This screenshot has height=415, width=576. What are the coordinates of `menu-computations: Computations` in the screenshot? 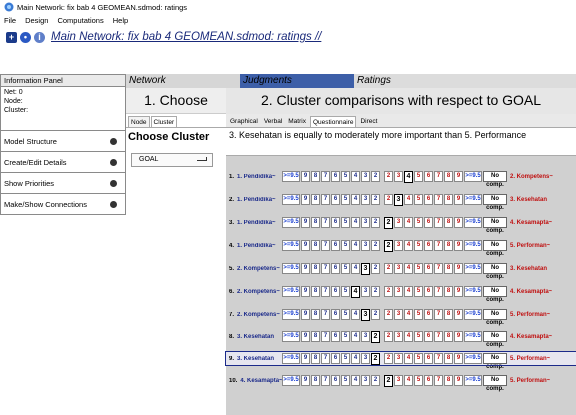 It's located at (80, 20).